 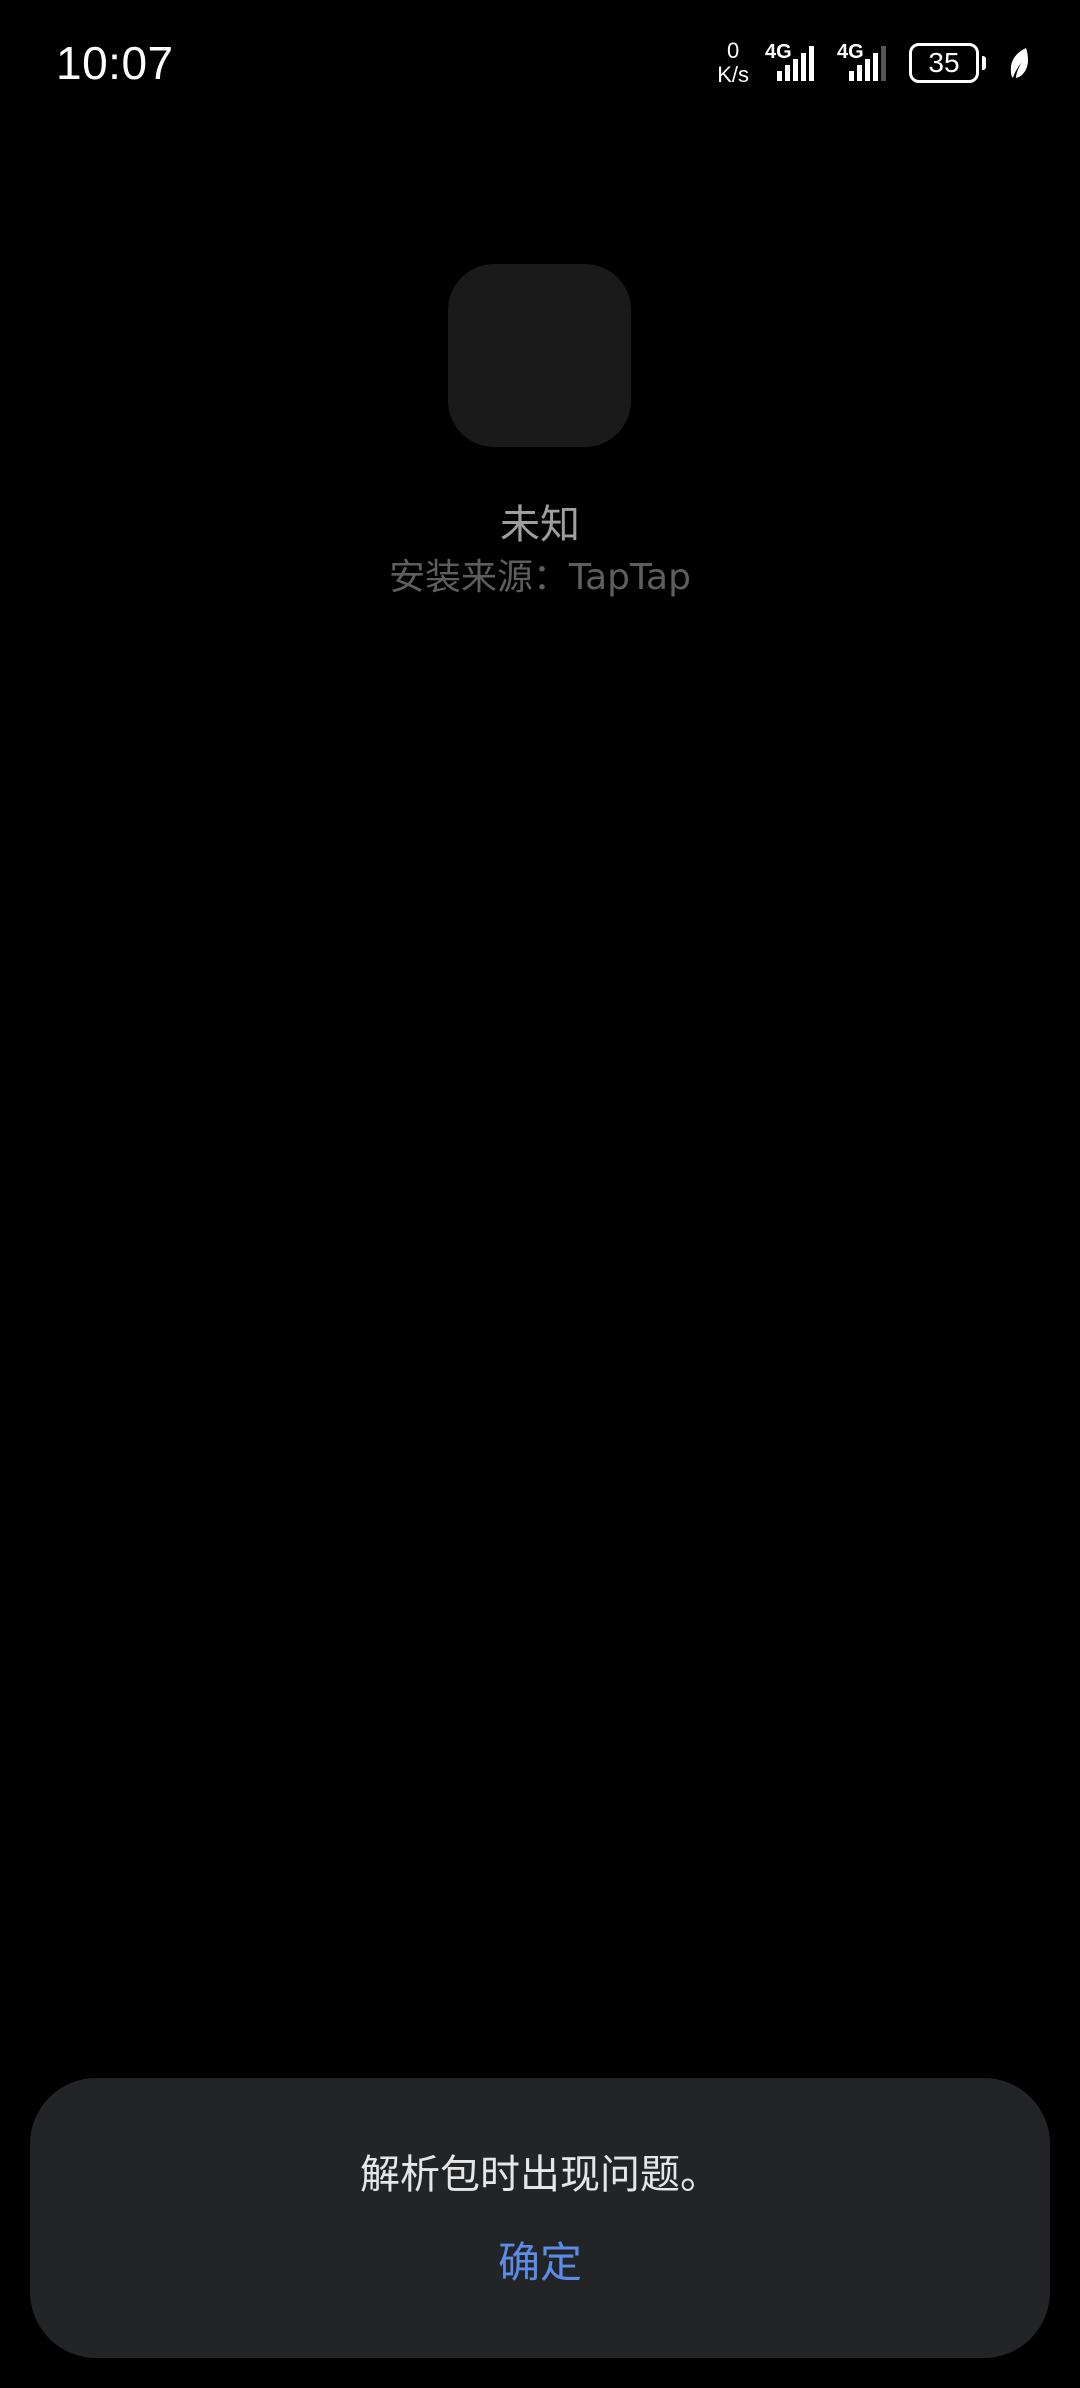 What do you see at coordinates (540, 65) in the screenshot?
I see `status-bar: 10:07 0 K/s 4G 4G 35` at bounding box center [540, 65].